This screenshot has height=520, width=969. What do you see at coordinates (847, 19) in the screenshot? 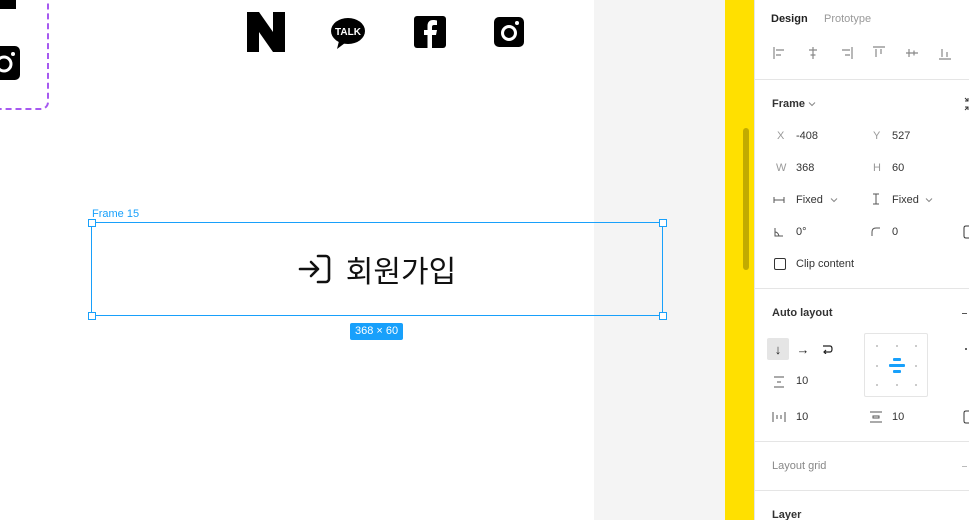
I see `tab-prototype: Prototype` at bounding box center [847, 19].